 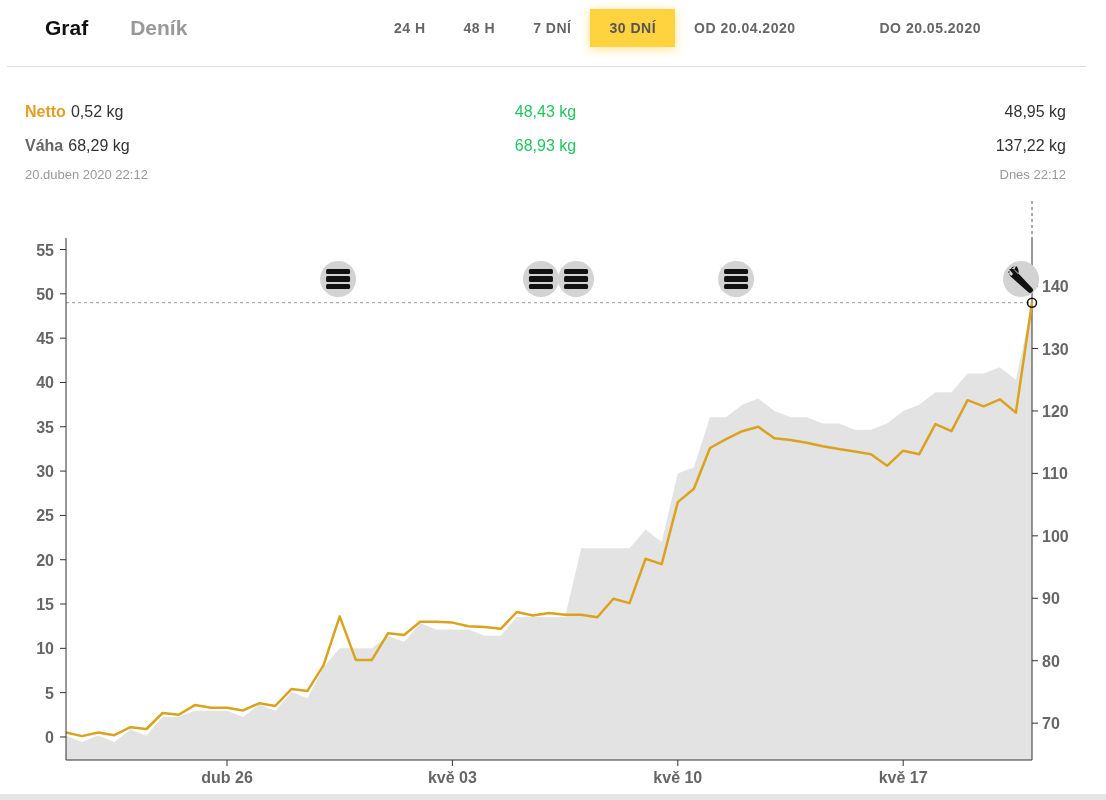 I want to click on axis-label: 0, so click(x=49, y=737).